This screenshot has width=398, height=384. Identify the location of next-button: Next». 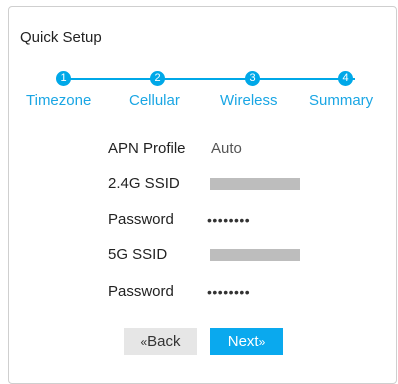
(246, 341).